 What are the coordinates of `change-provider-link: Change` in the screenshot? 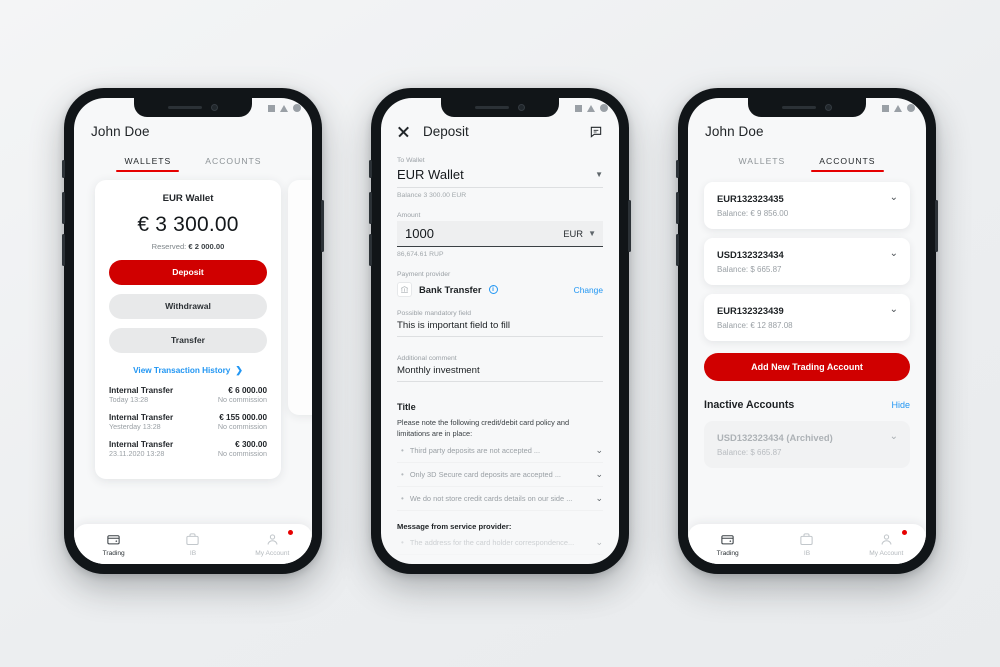 It's located at (588, 290).